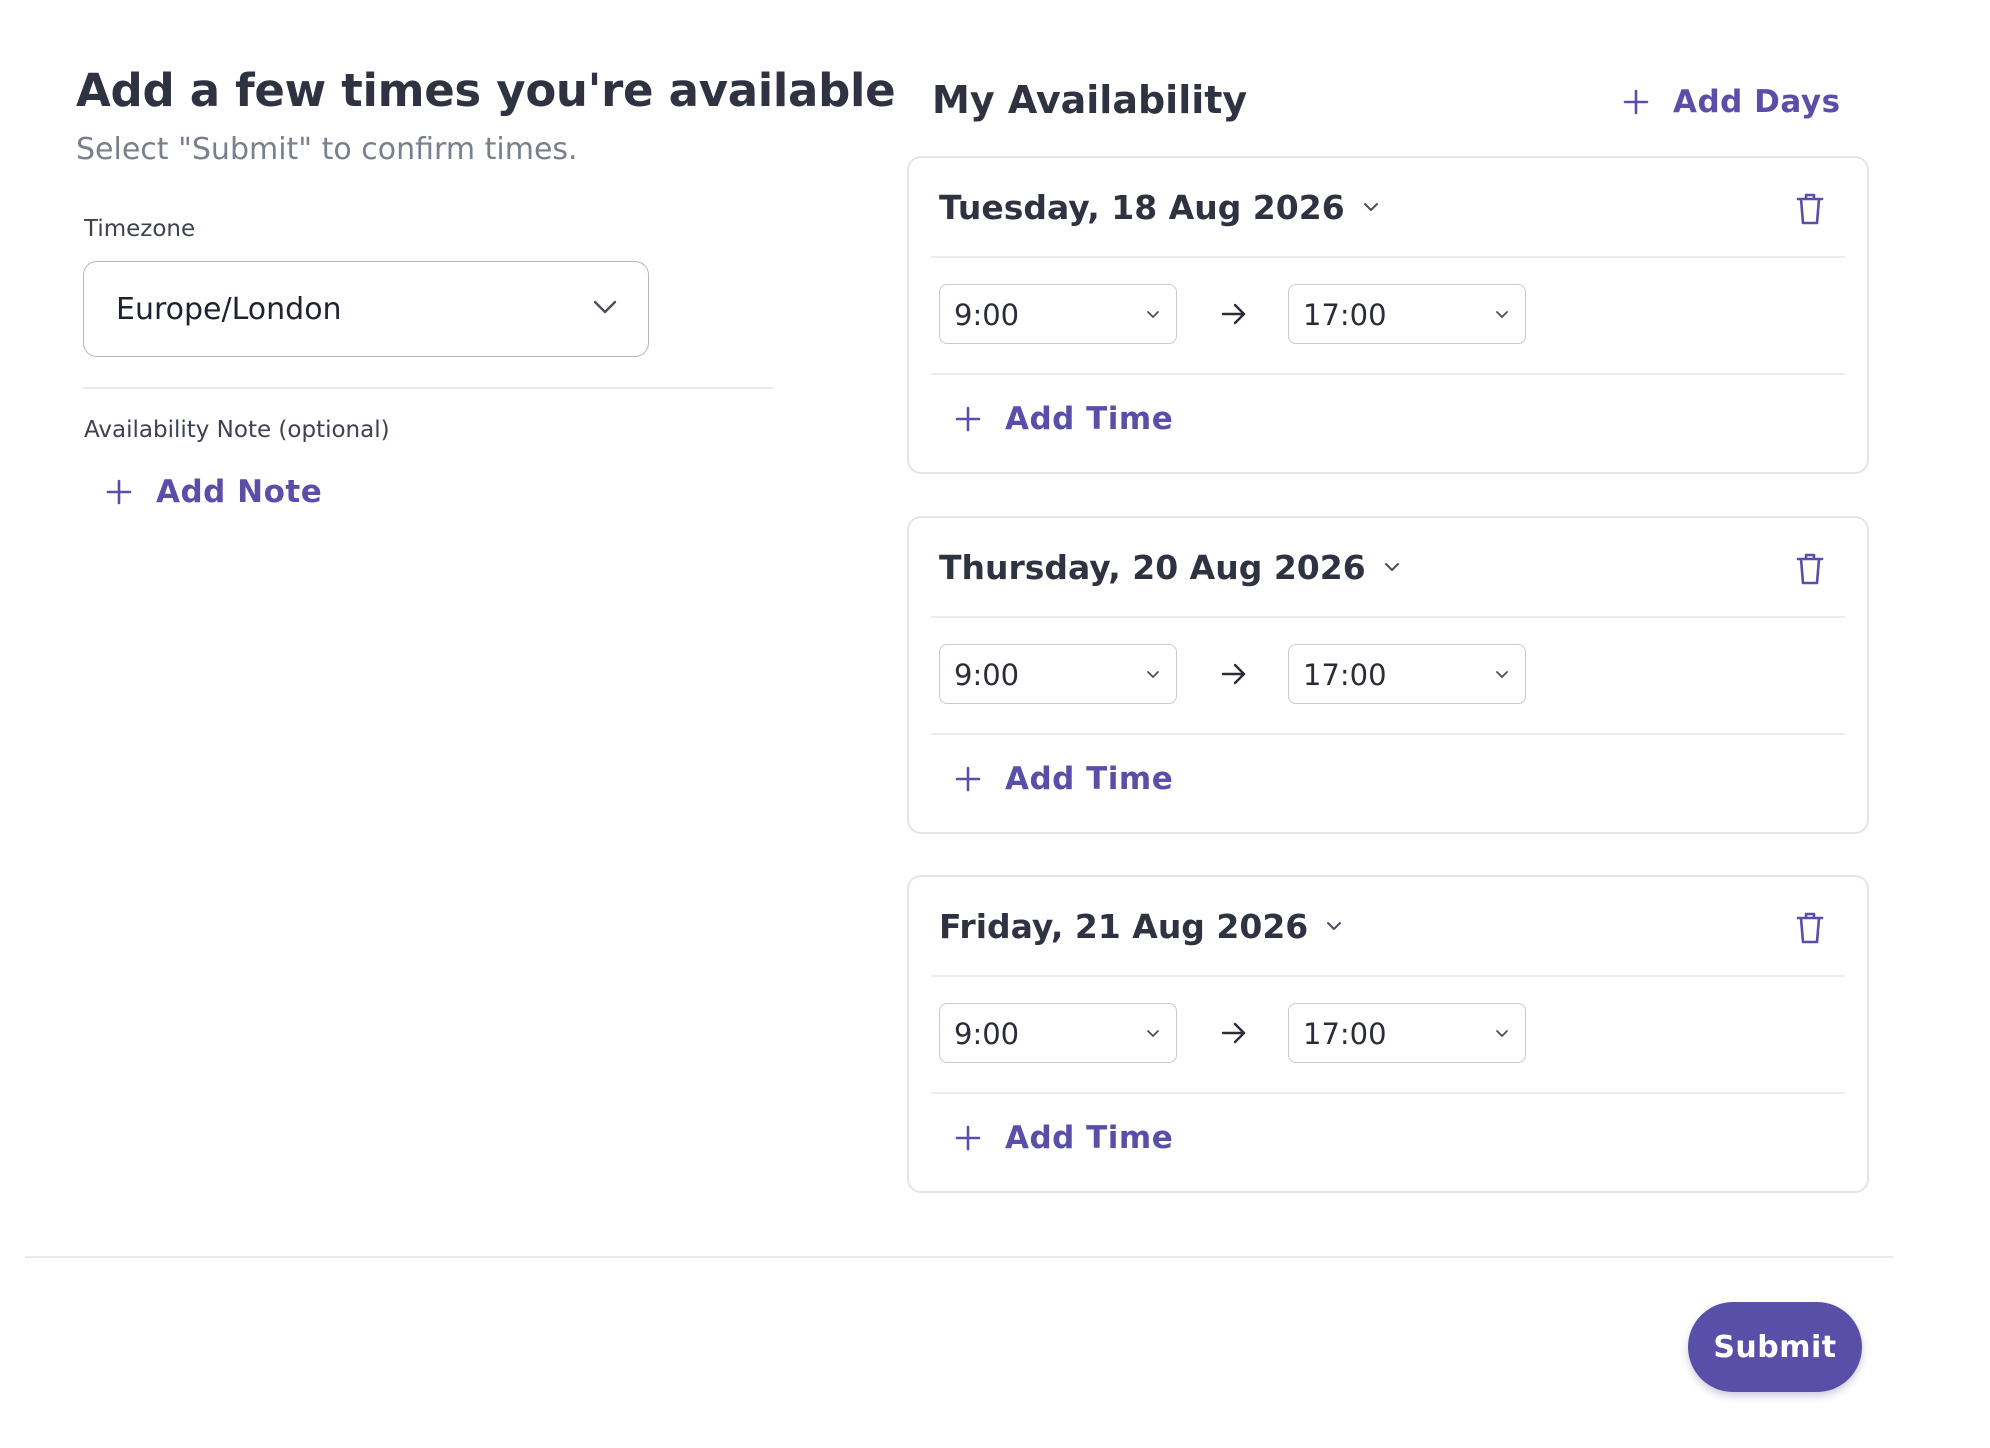 The width and height of the screenshot is (1990, 1448). What do you see at coordinates (327, 149) in the screenshot?
I see `page-subtitle: Select "Submit" to confirm times.` at bounding box center [327, 149].